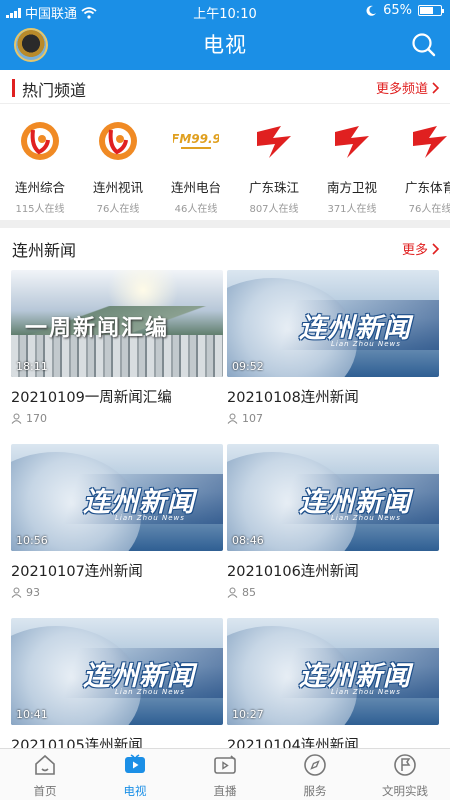 The image size is (450, 800). I want to click on view-count-value: 93, so click(33, 592).